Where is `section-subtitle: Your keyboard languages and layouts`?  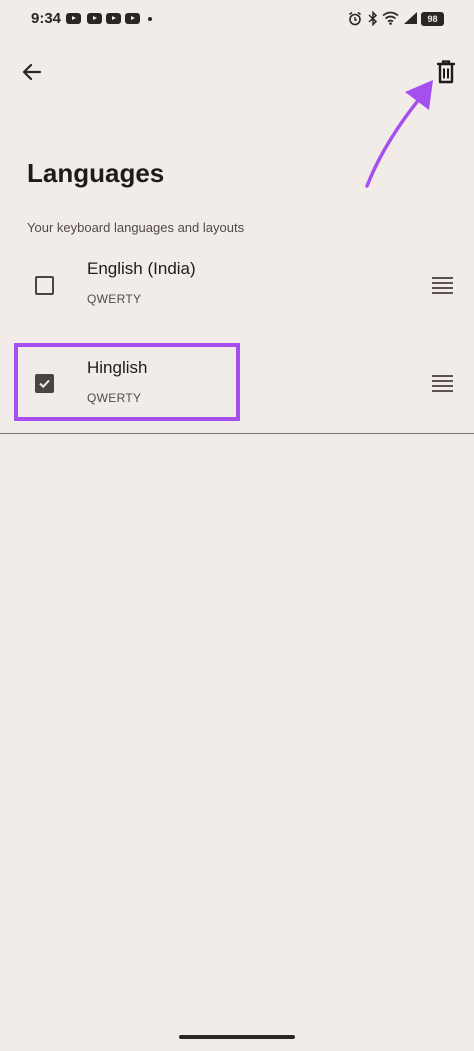 section-subtitle: Your keyboard languages and layouts is located at coordinates (136, 227).